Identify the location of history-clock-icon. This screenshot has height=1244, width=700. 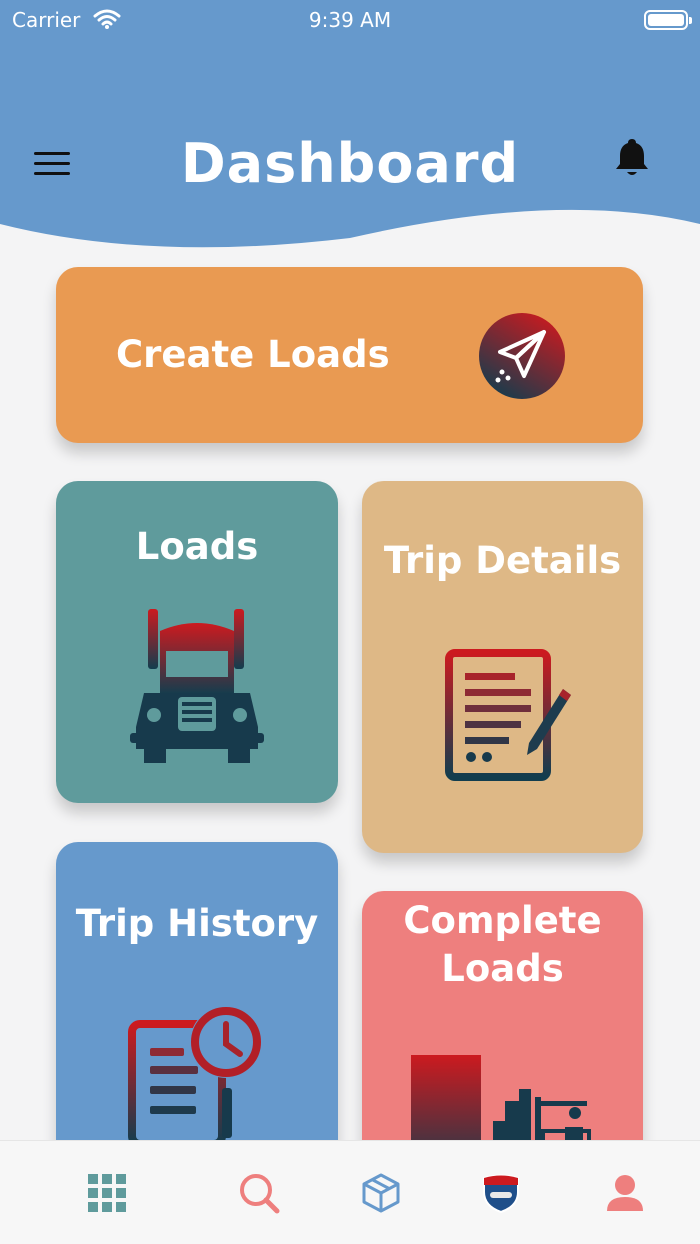
(198, 1075).